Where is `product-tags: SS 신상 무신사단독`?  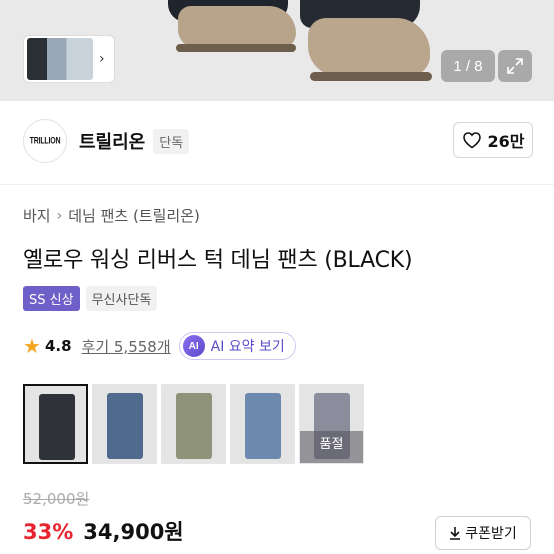
product-tags: SS 신상 무신사단독 is located at coordinates (90, 298).